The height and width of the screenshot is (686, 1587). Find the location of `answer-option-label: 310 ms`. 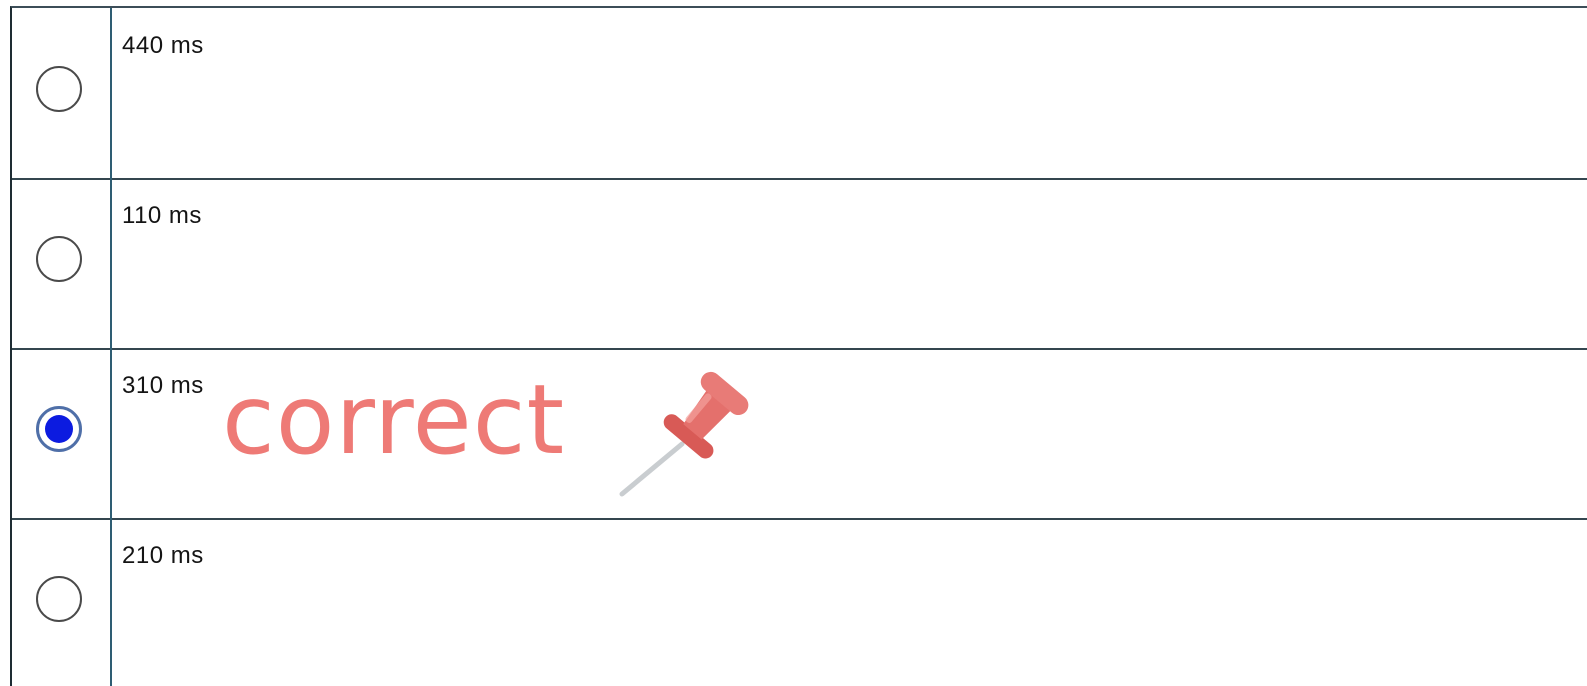

answer-option-label: 310 ms is located at coordinates (163, 385).